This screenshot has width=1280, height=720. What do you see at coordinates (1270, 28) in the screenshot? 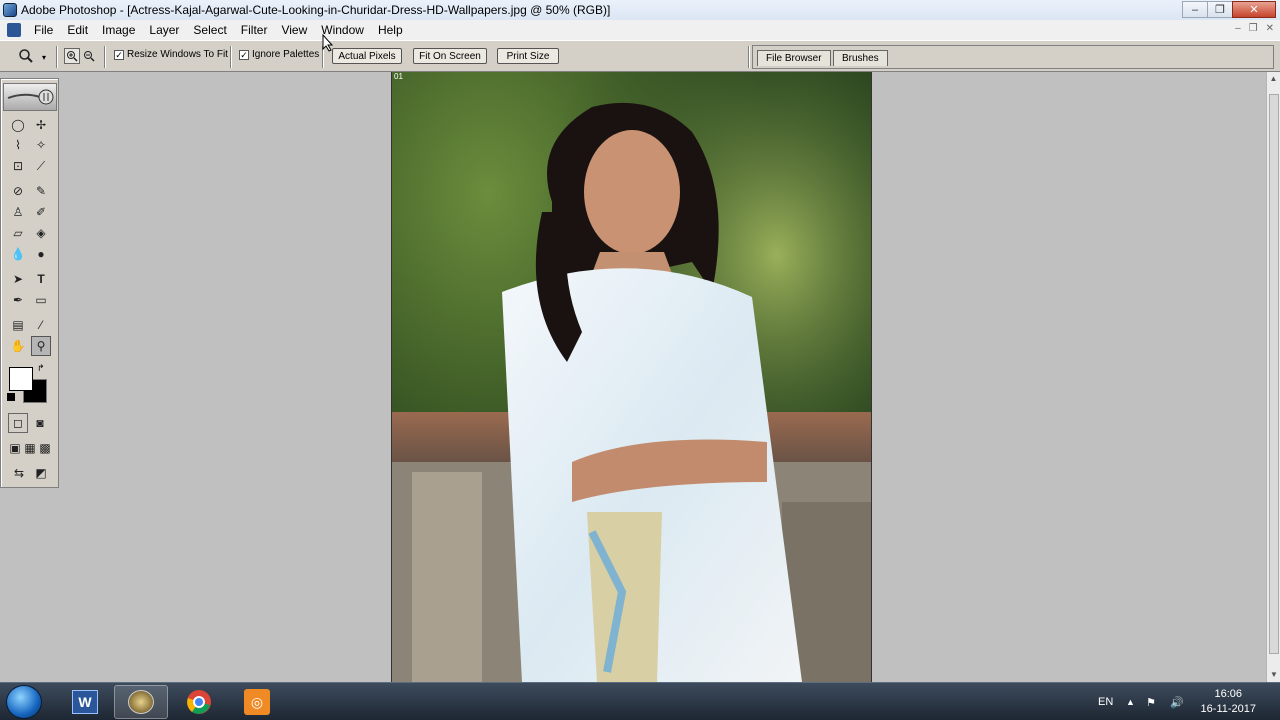
I see `doc-close-button: ✕` at bounding box center [1270, 28].